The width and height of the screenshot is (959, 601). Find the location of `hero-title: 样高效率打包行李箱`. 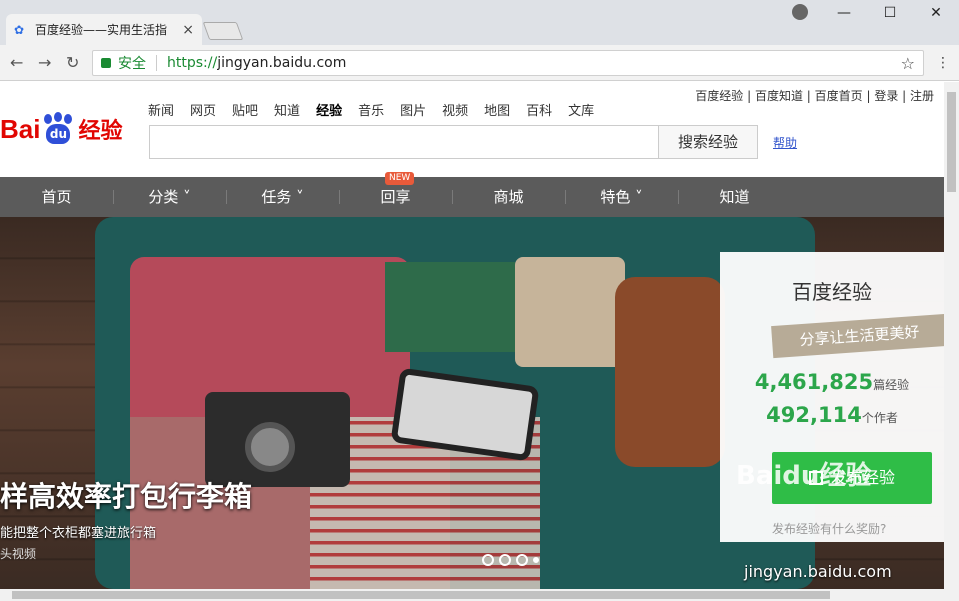

hero-title: 样高效率打包行李箱 is located at coordinates (126, 495).